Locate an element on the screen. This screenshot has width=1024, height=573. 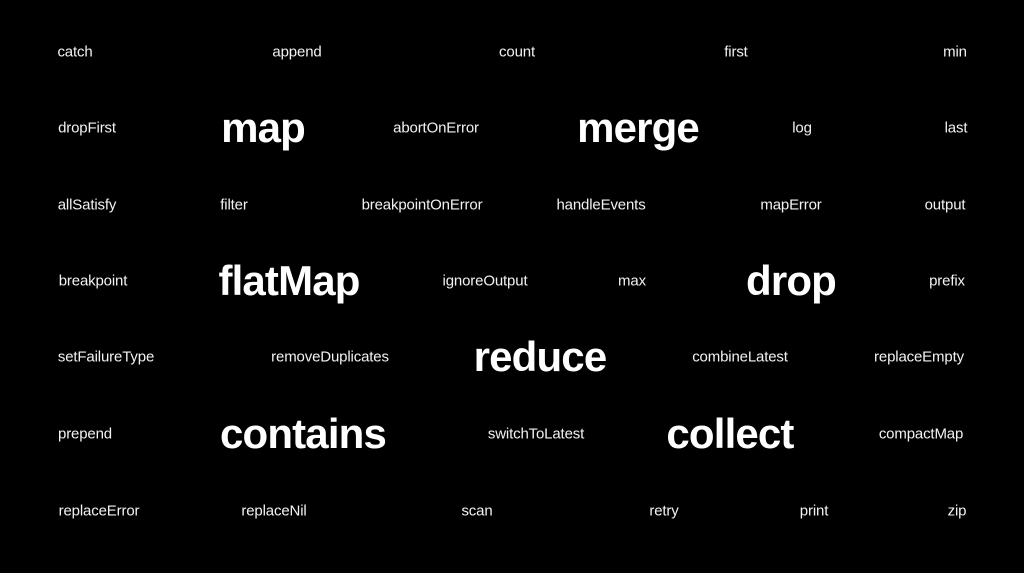
operator-word: retry is located at coordinates (664, 511).